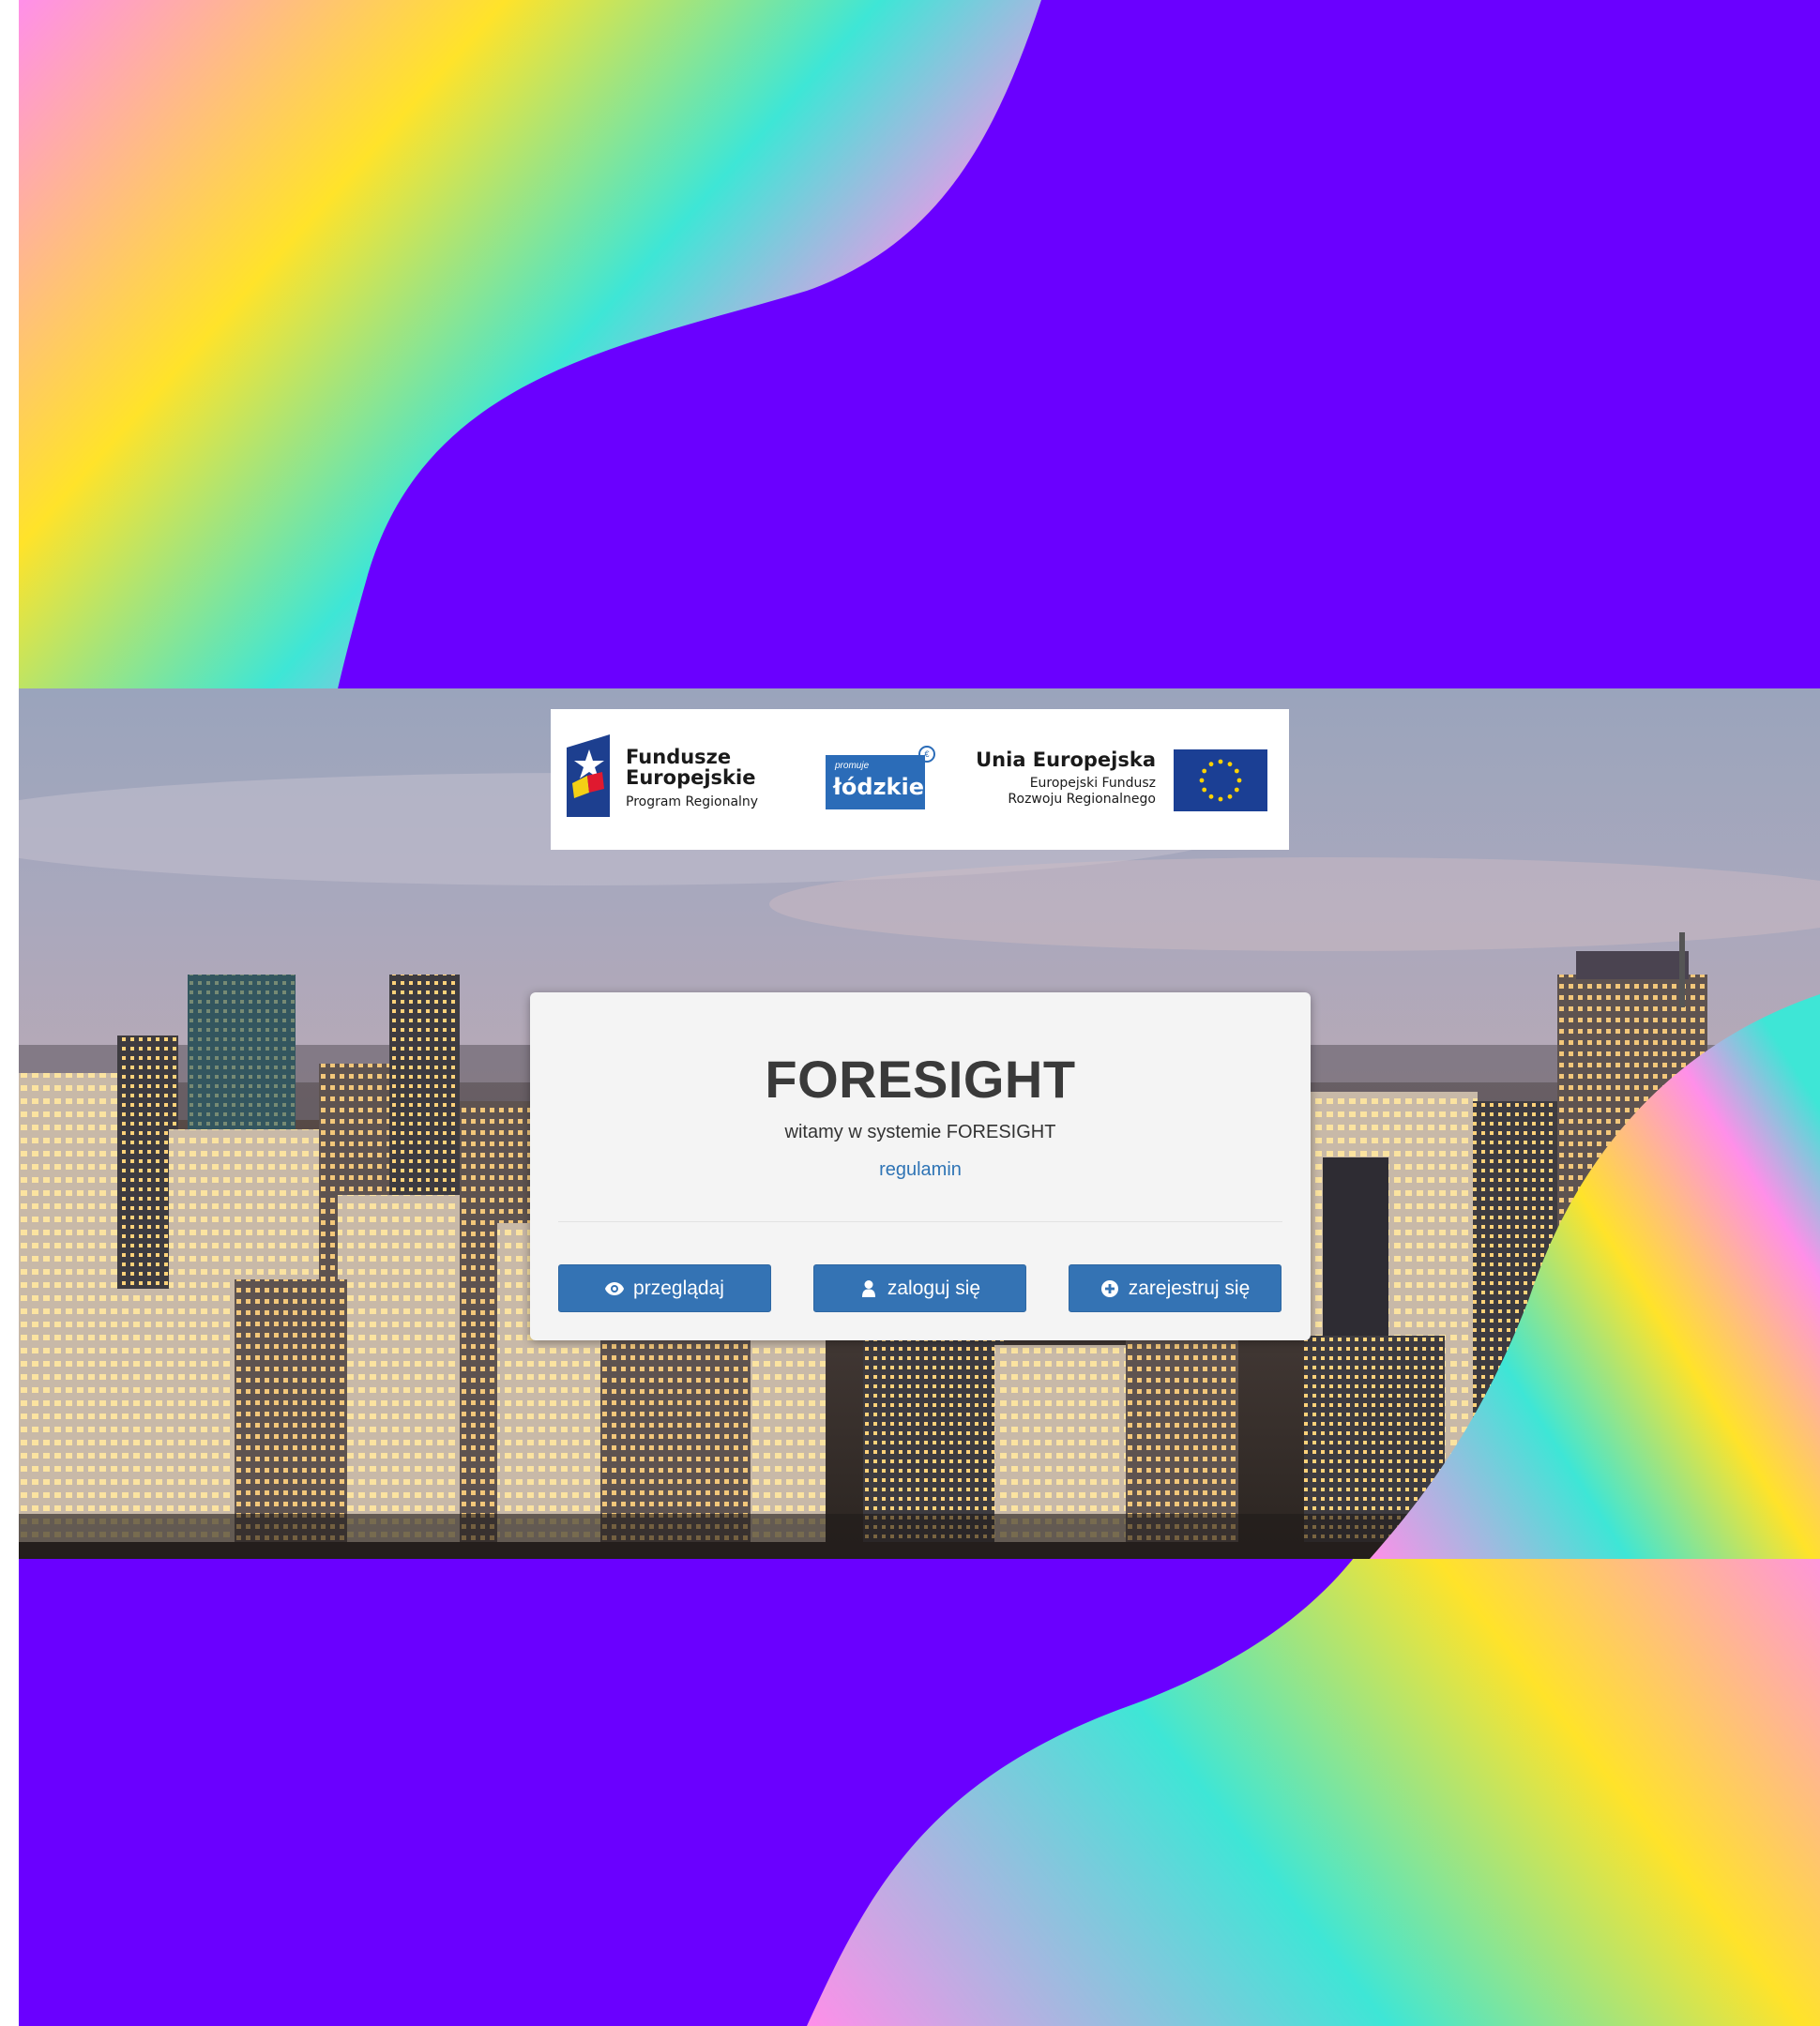 This screenshot has width=1820, height=2026. Describe the element at coordinates (920, 1170) in the screenshot. I see `terms-link: regulamin` at that location.